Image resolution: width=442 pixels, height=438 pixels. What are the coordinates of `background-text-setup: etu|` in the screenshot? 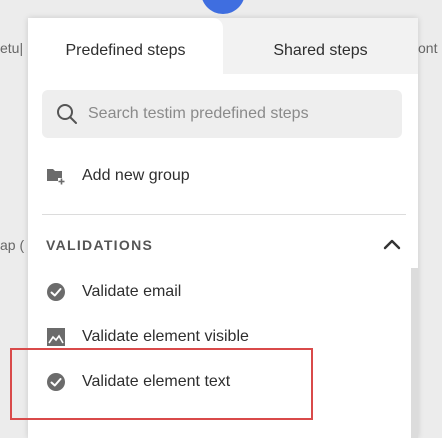 It's located at (12, 48).